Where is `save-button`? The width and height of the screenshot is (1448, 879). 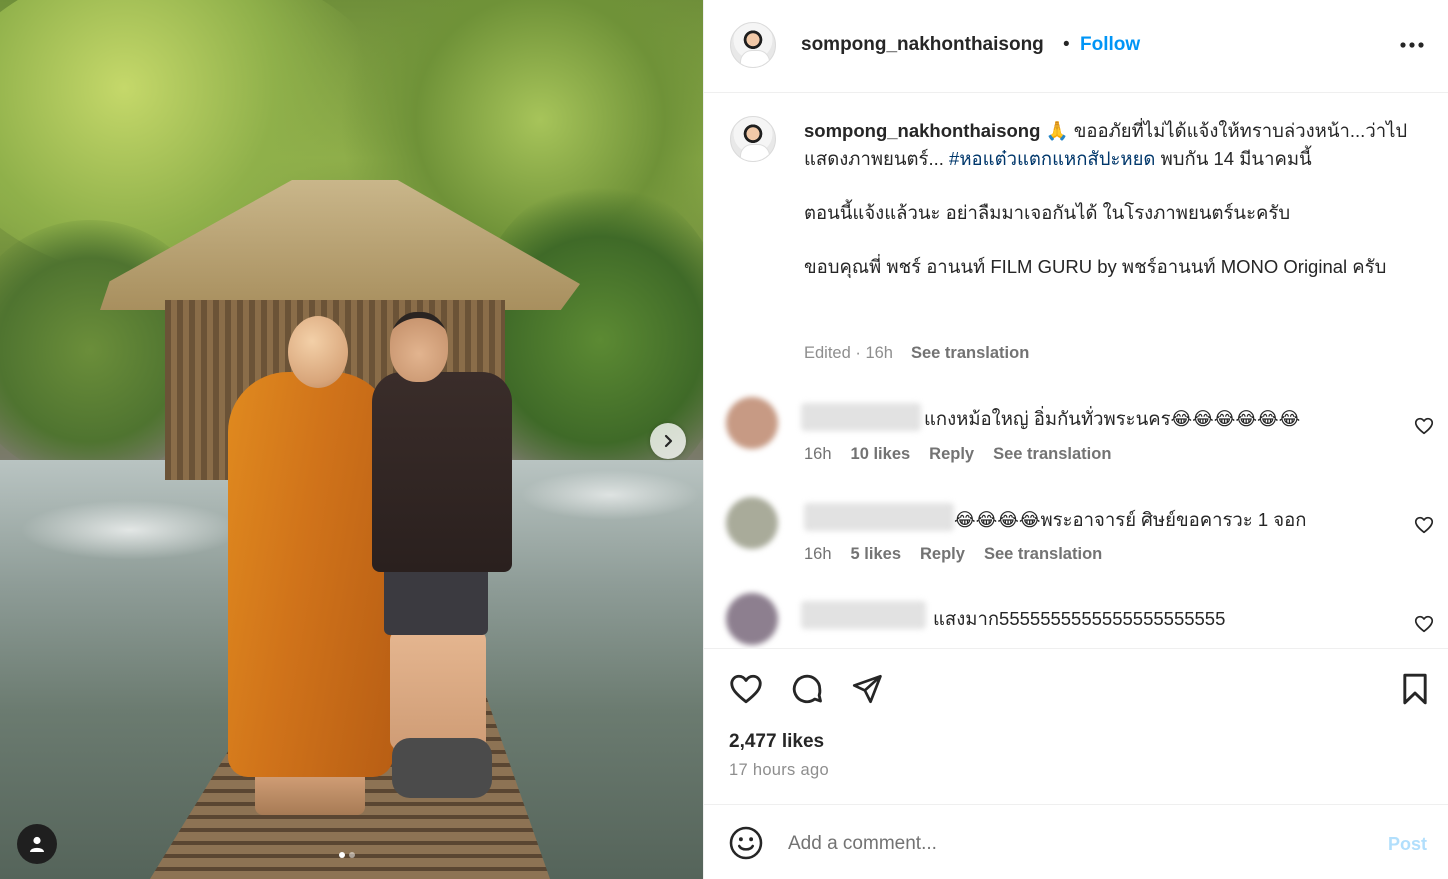 save-button is located at coordinates (1415, 689).